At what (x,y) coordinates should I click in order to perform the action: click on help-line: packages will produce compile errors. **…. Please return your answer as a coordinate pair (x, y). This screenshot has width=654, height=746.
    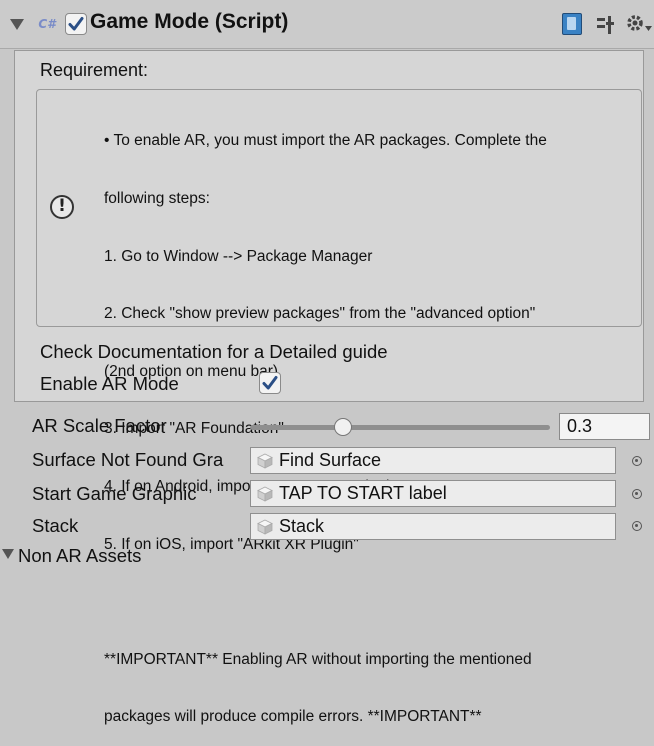
    Looking at the image, I should click on (293, 717).